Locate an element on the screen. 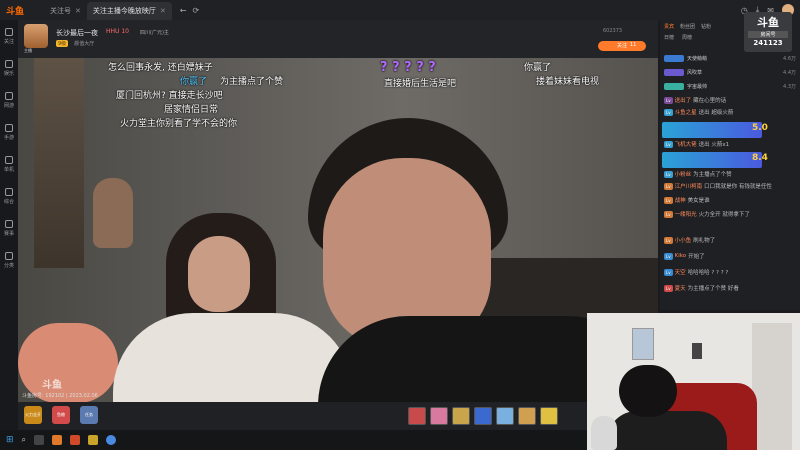 The image size is (800, 450). chat-text: 为主播点了个赞 好看 is located at coordinates (713, 289).